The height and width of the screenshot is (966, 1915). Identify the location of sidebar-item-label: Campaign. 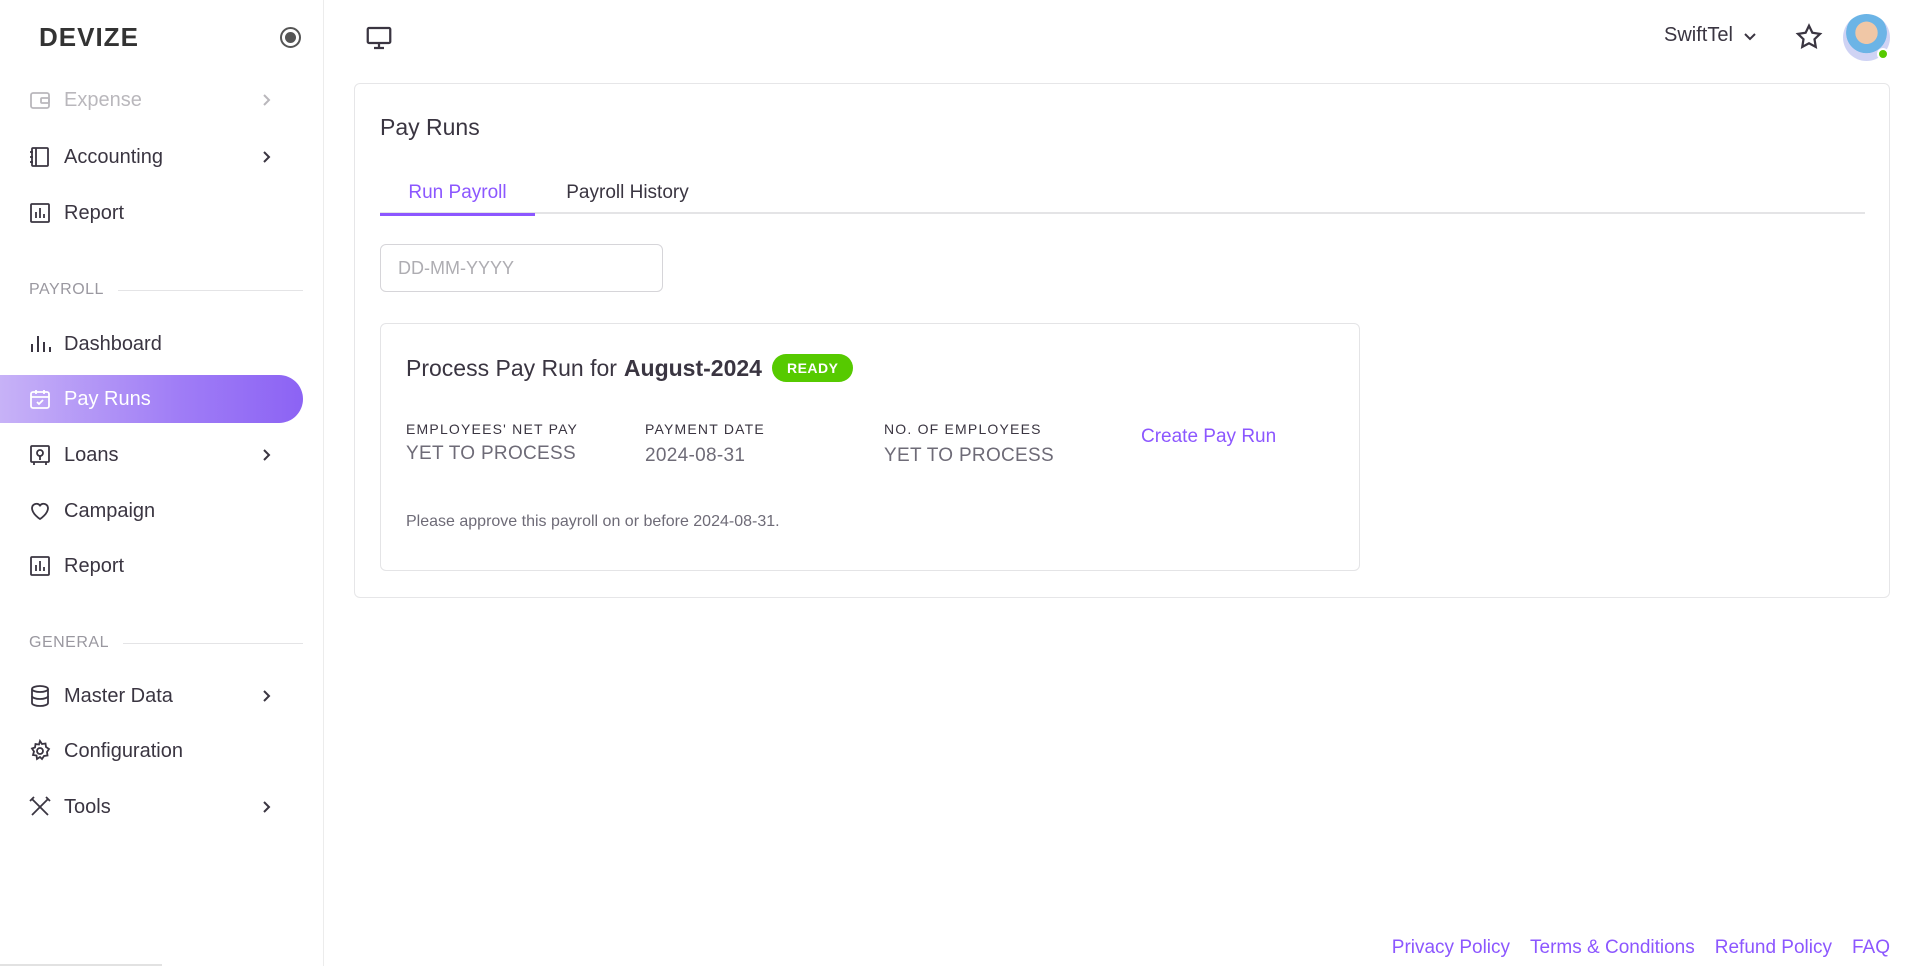
(110, 510).